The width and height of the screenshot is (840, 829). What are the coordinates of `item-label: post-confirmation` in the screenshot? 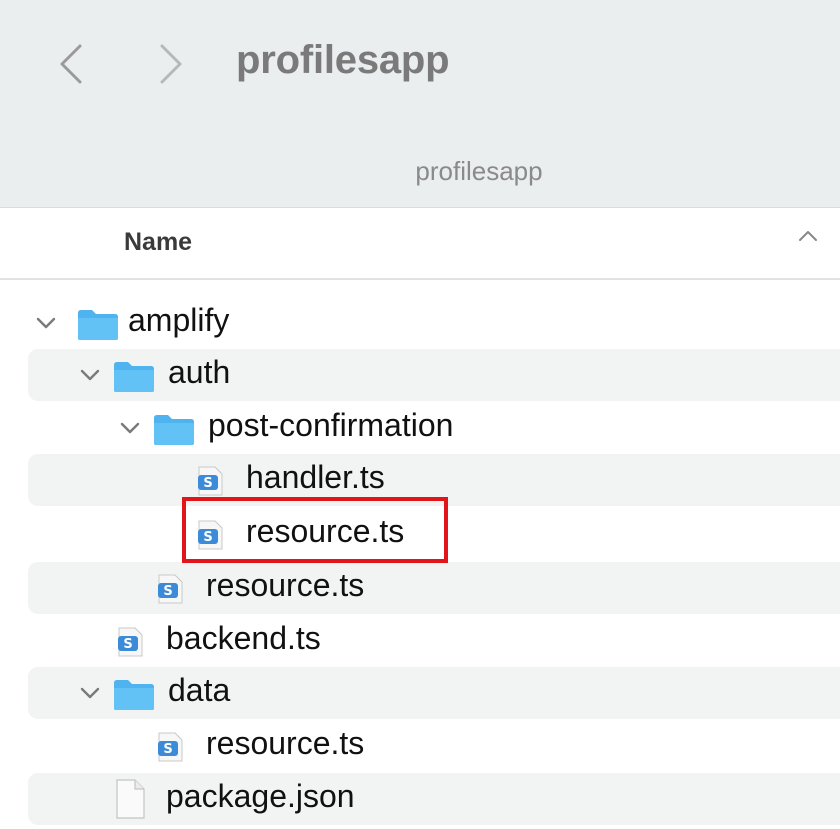 It's located at (331, 425).